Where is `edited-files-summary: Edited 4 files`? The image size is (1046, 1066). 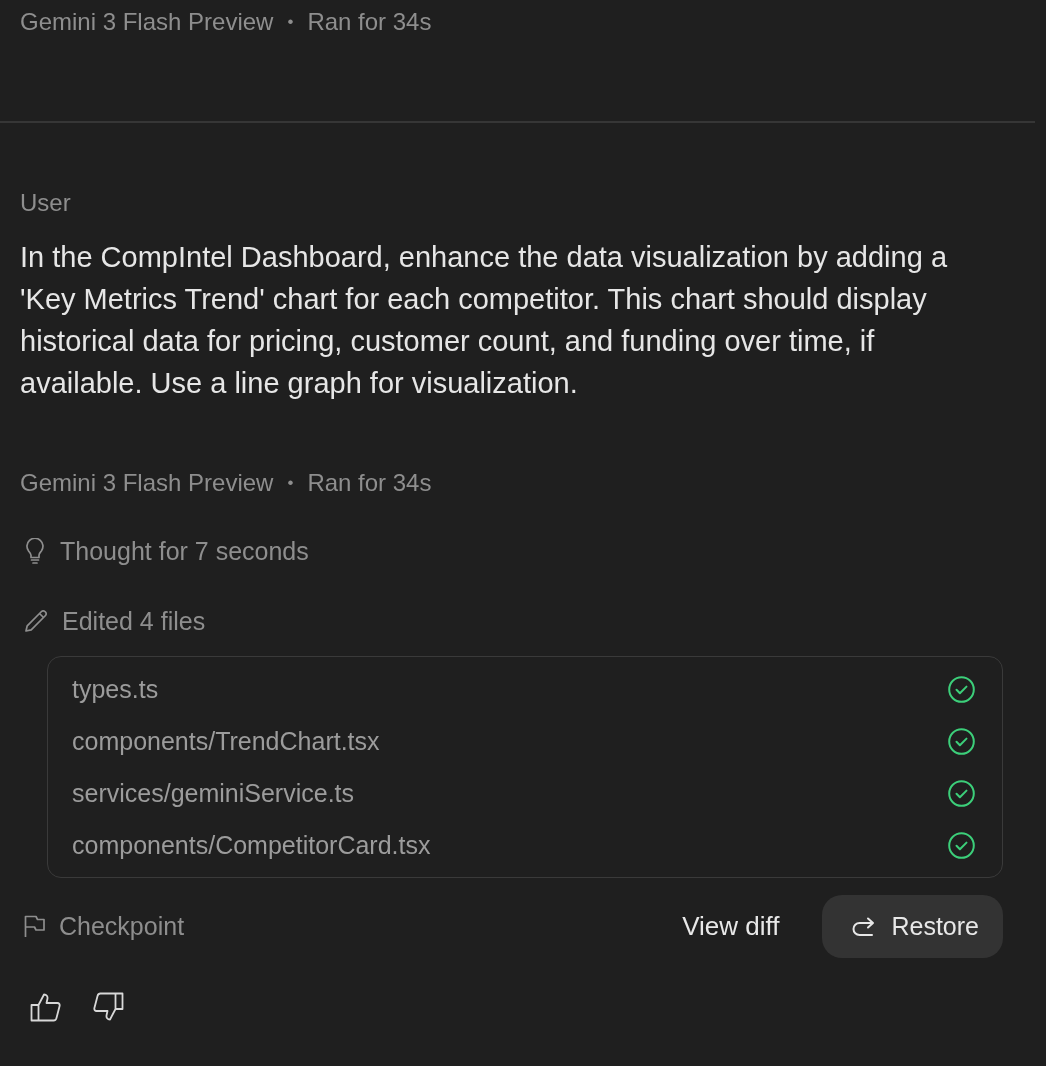 edited-files-summary: Edited 4 files is located at coordinates (134, 621).